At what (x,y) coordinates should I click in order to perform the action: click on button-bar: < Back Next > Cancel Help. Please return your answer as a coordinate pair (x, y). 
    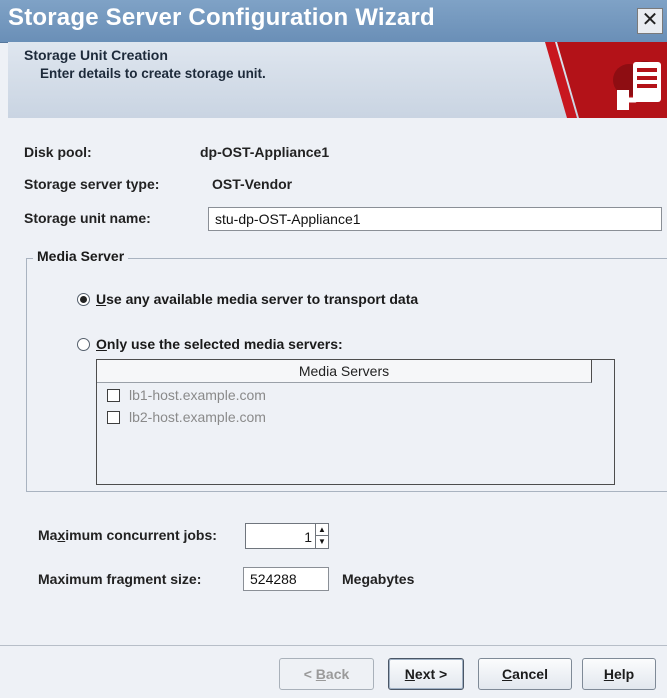
    Looking at the image, I should click on (333, 671).